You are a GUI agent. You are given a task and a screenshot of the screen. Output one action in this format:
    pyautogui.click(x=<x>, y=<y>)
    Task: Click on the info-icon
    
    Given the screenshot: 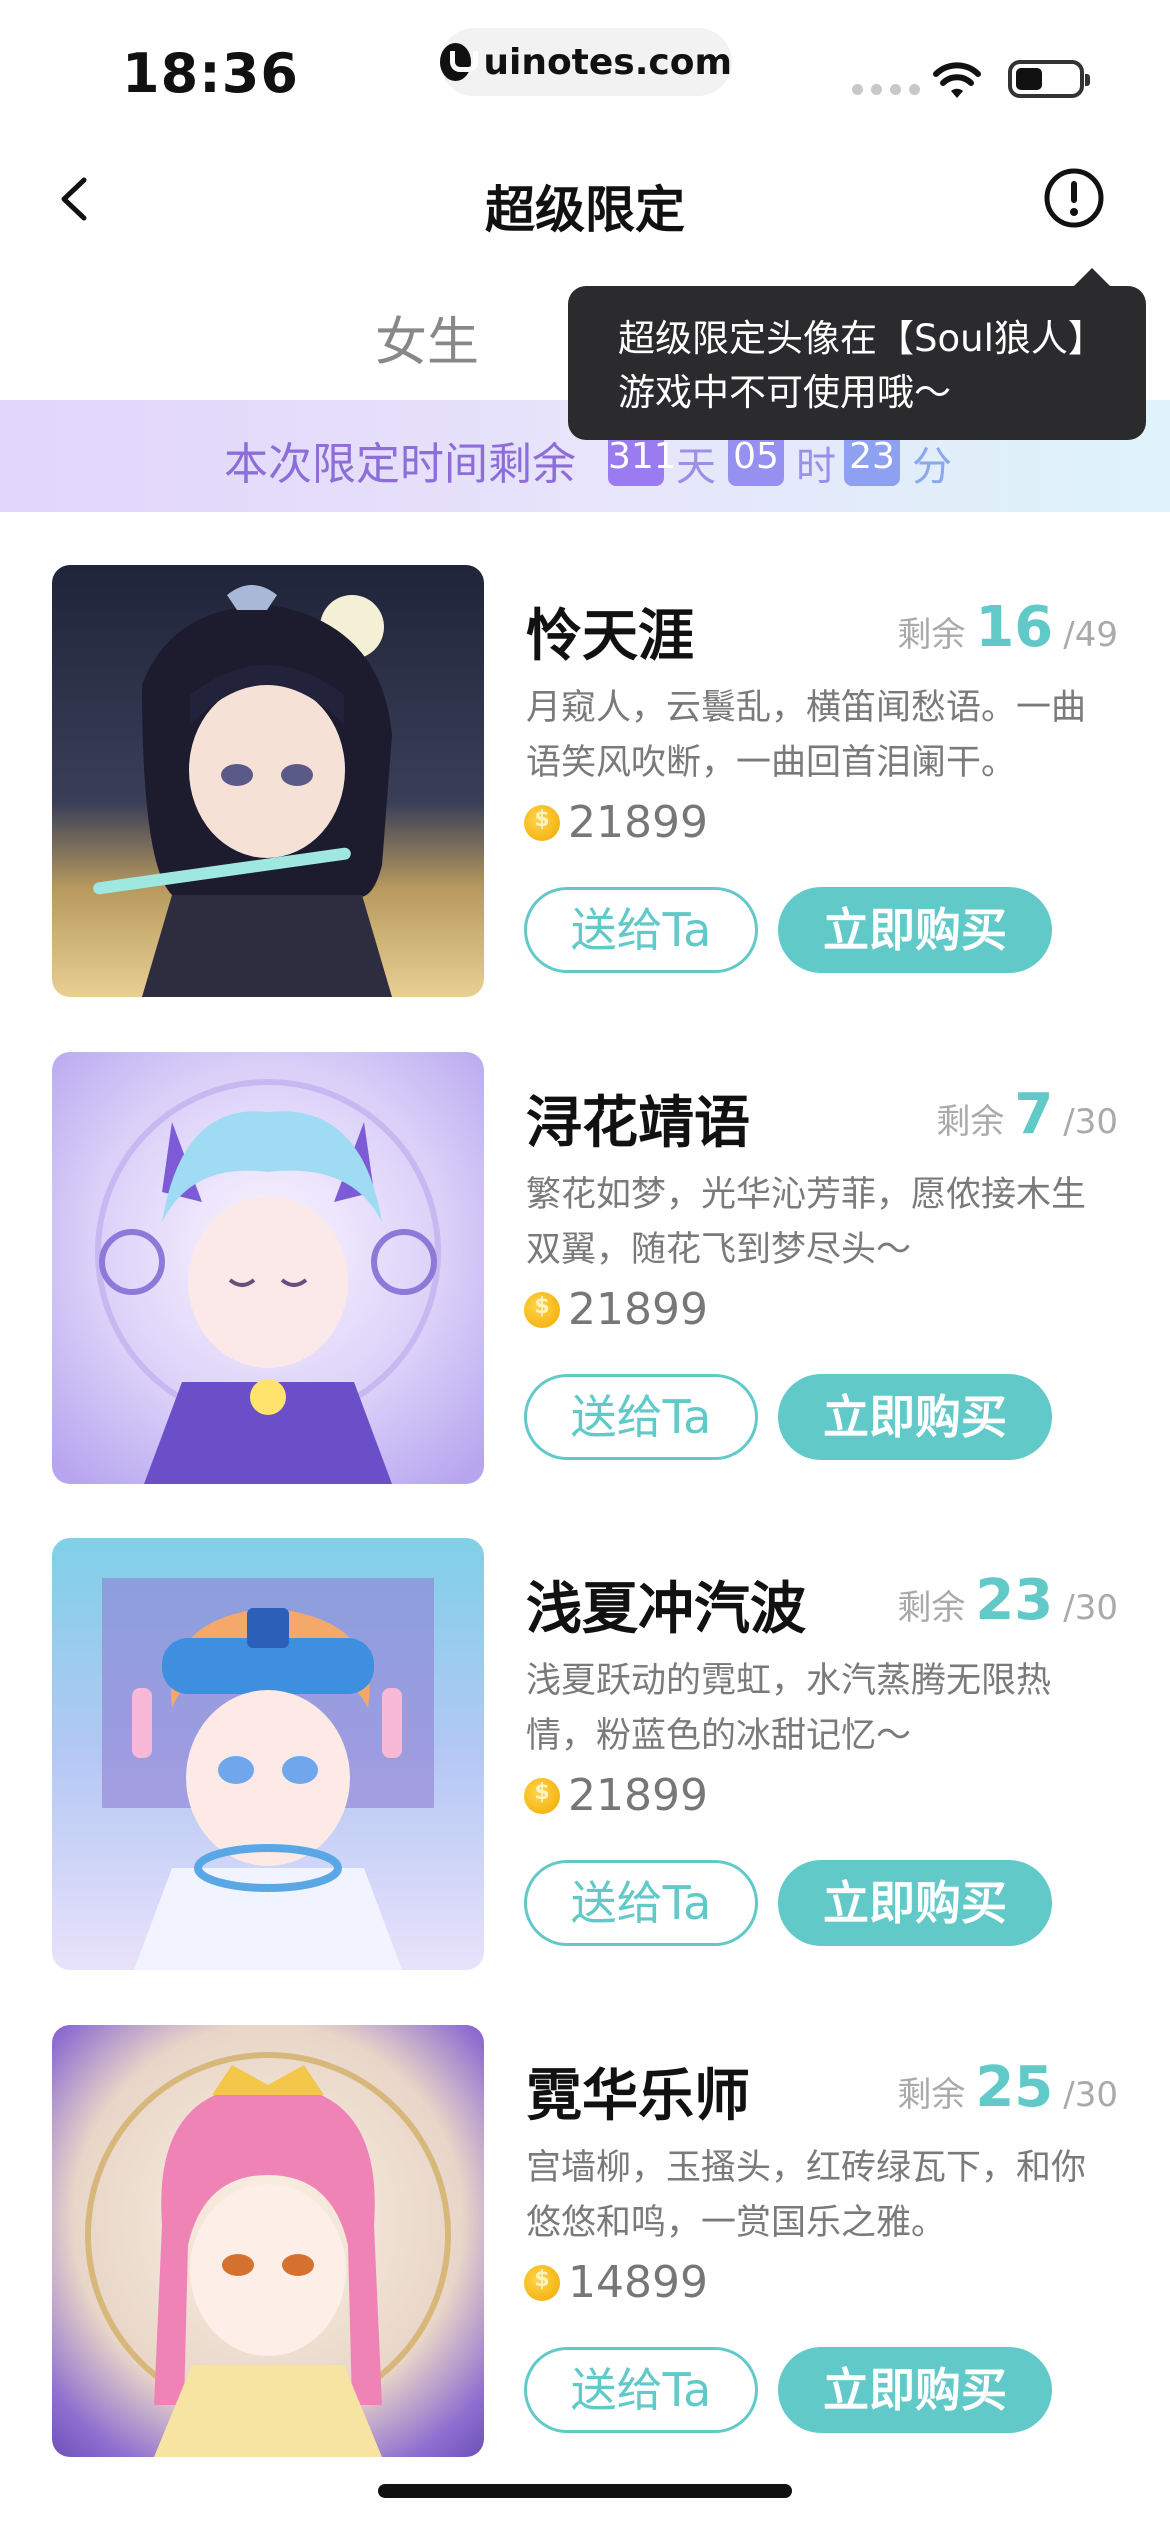 What is the action you would take?
    pyautogui.click(x=1074, y=198)
    